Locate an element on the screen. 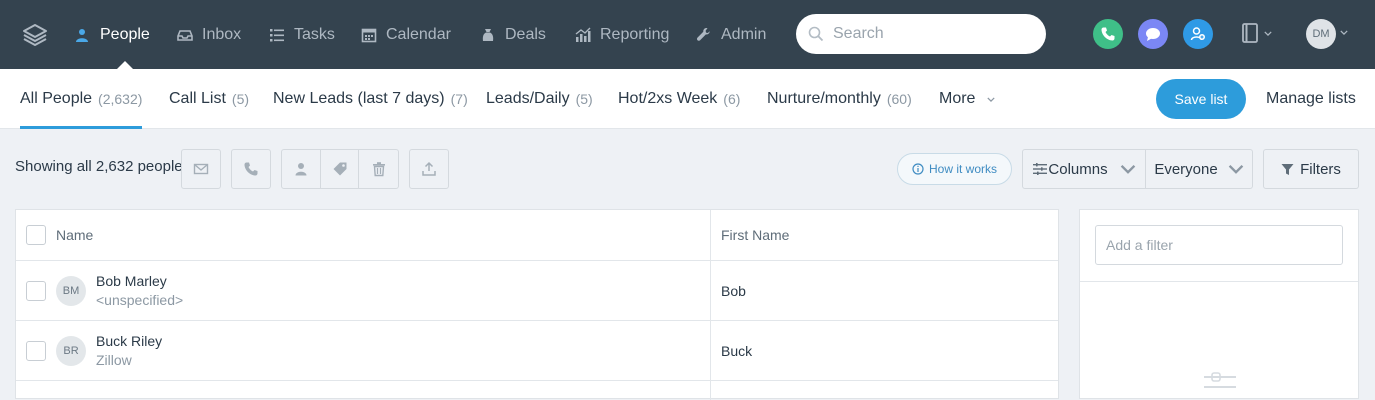 This screenshot has height=400, width=1375. add-contact-button is located at coordinates (1198, 34).